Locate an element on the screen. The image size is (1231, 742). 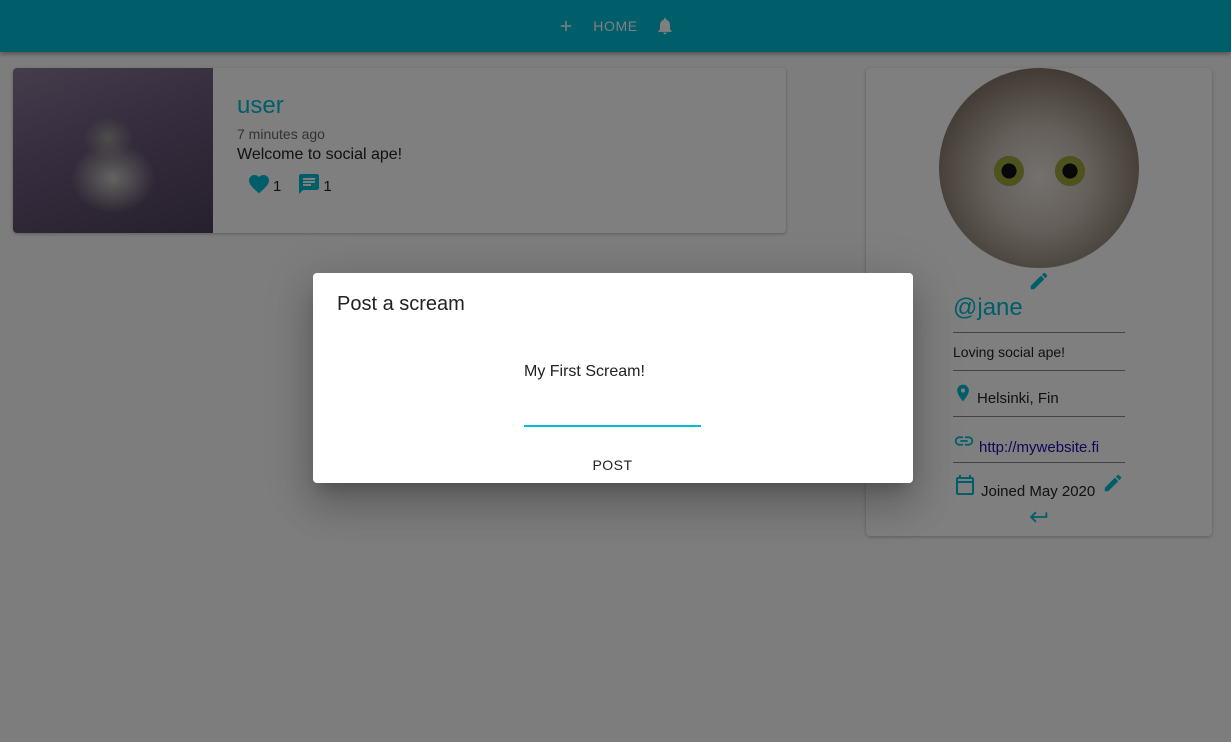
post-scream-dialog: Post a scream POST is located at coordinates (613, 378).